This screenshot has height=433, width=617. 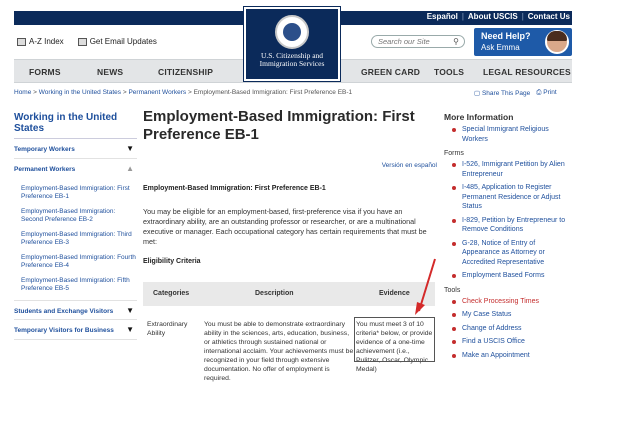 What do you see at coordinates (123, 41) in the screenshot?
I see `email-updates-label: Get Email Updates` at bounding box center [123, 41].